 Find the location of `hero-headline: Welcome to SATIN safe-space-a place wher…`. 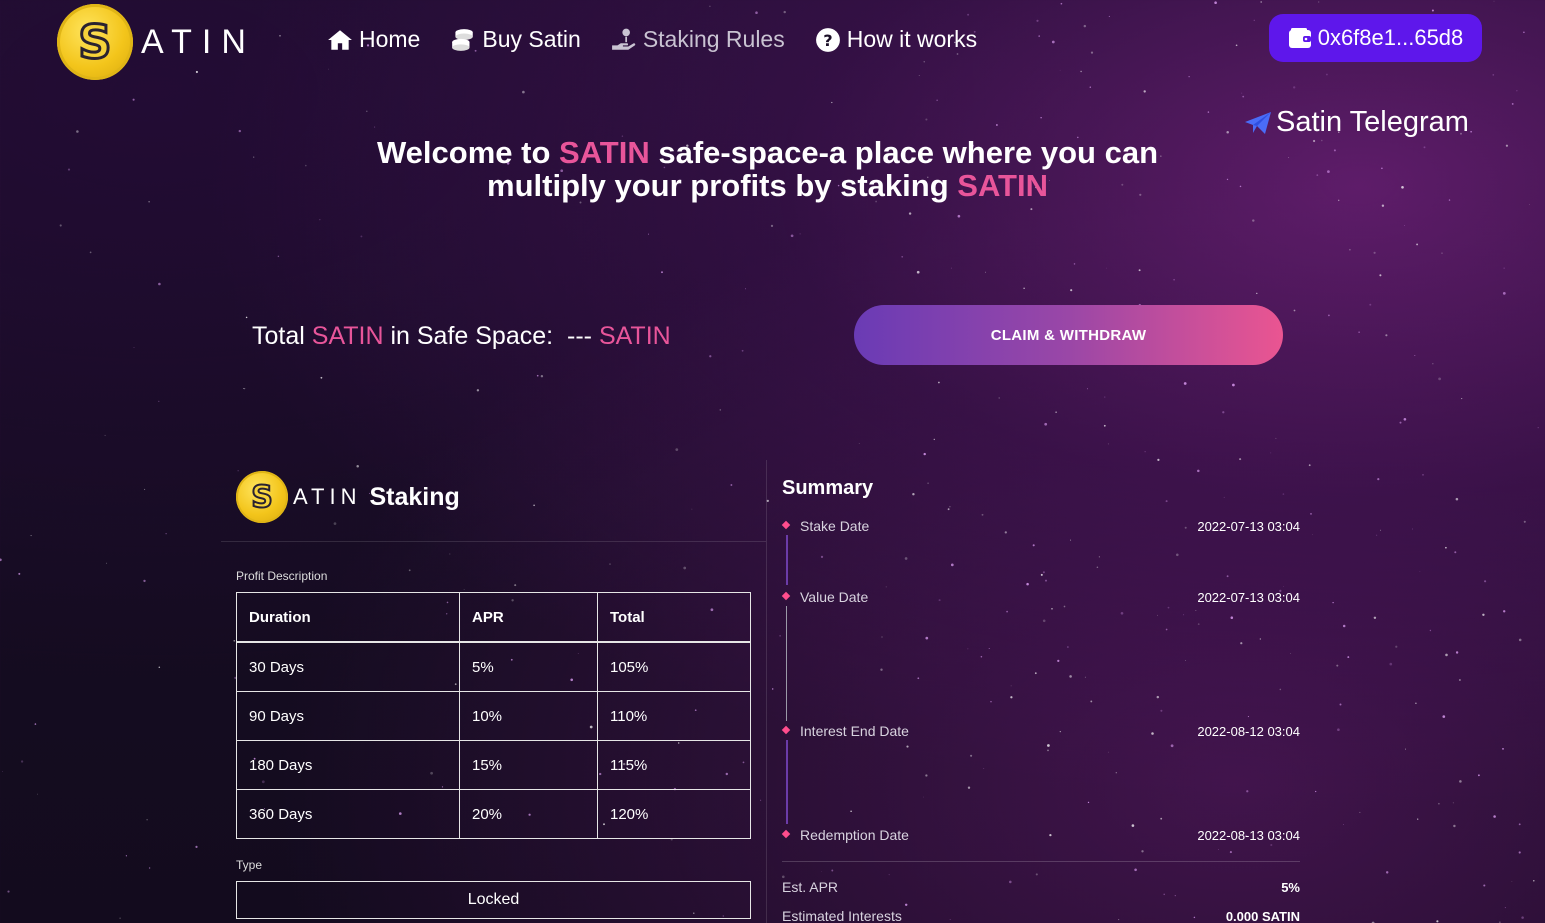

hero-headline: Welcome to SATIN safe-space-a place wher… is located at coordinates (767, 169).